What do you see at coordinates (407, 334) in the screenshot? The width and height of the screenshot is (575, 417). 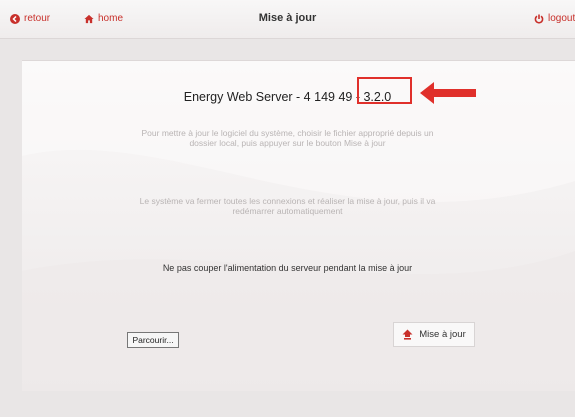 I see `upload-icon` at bounding box center [407, 334].